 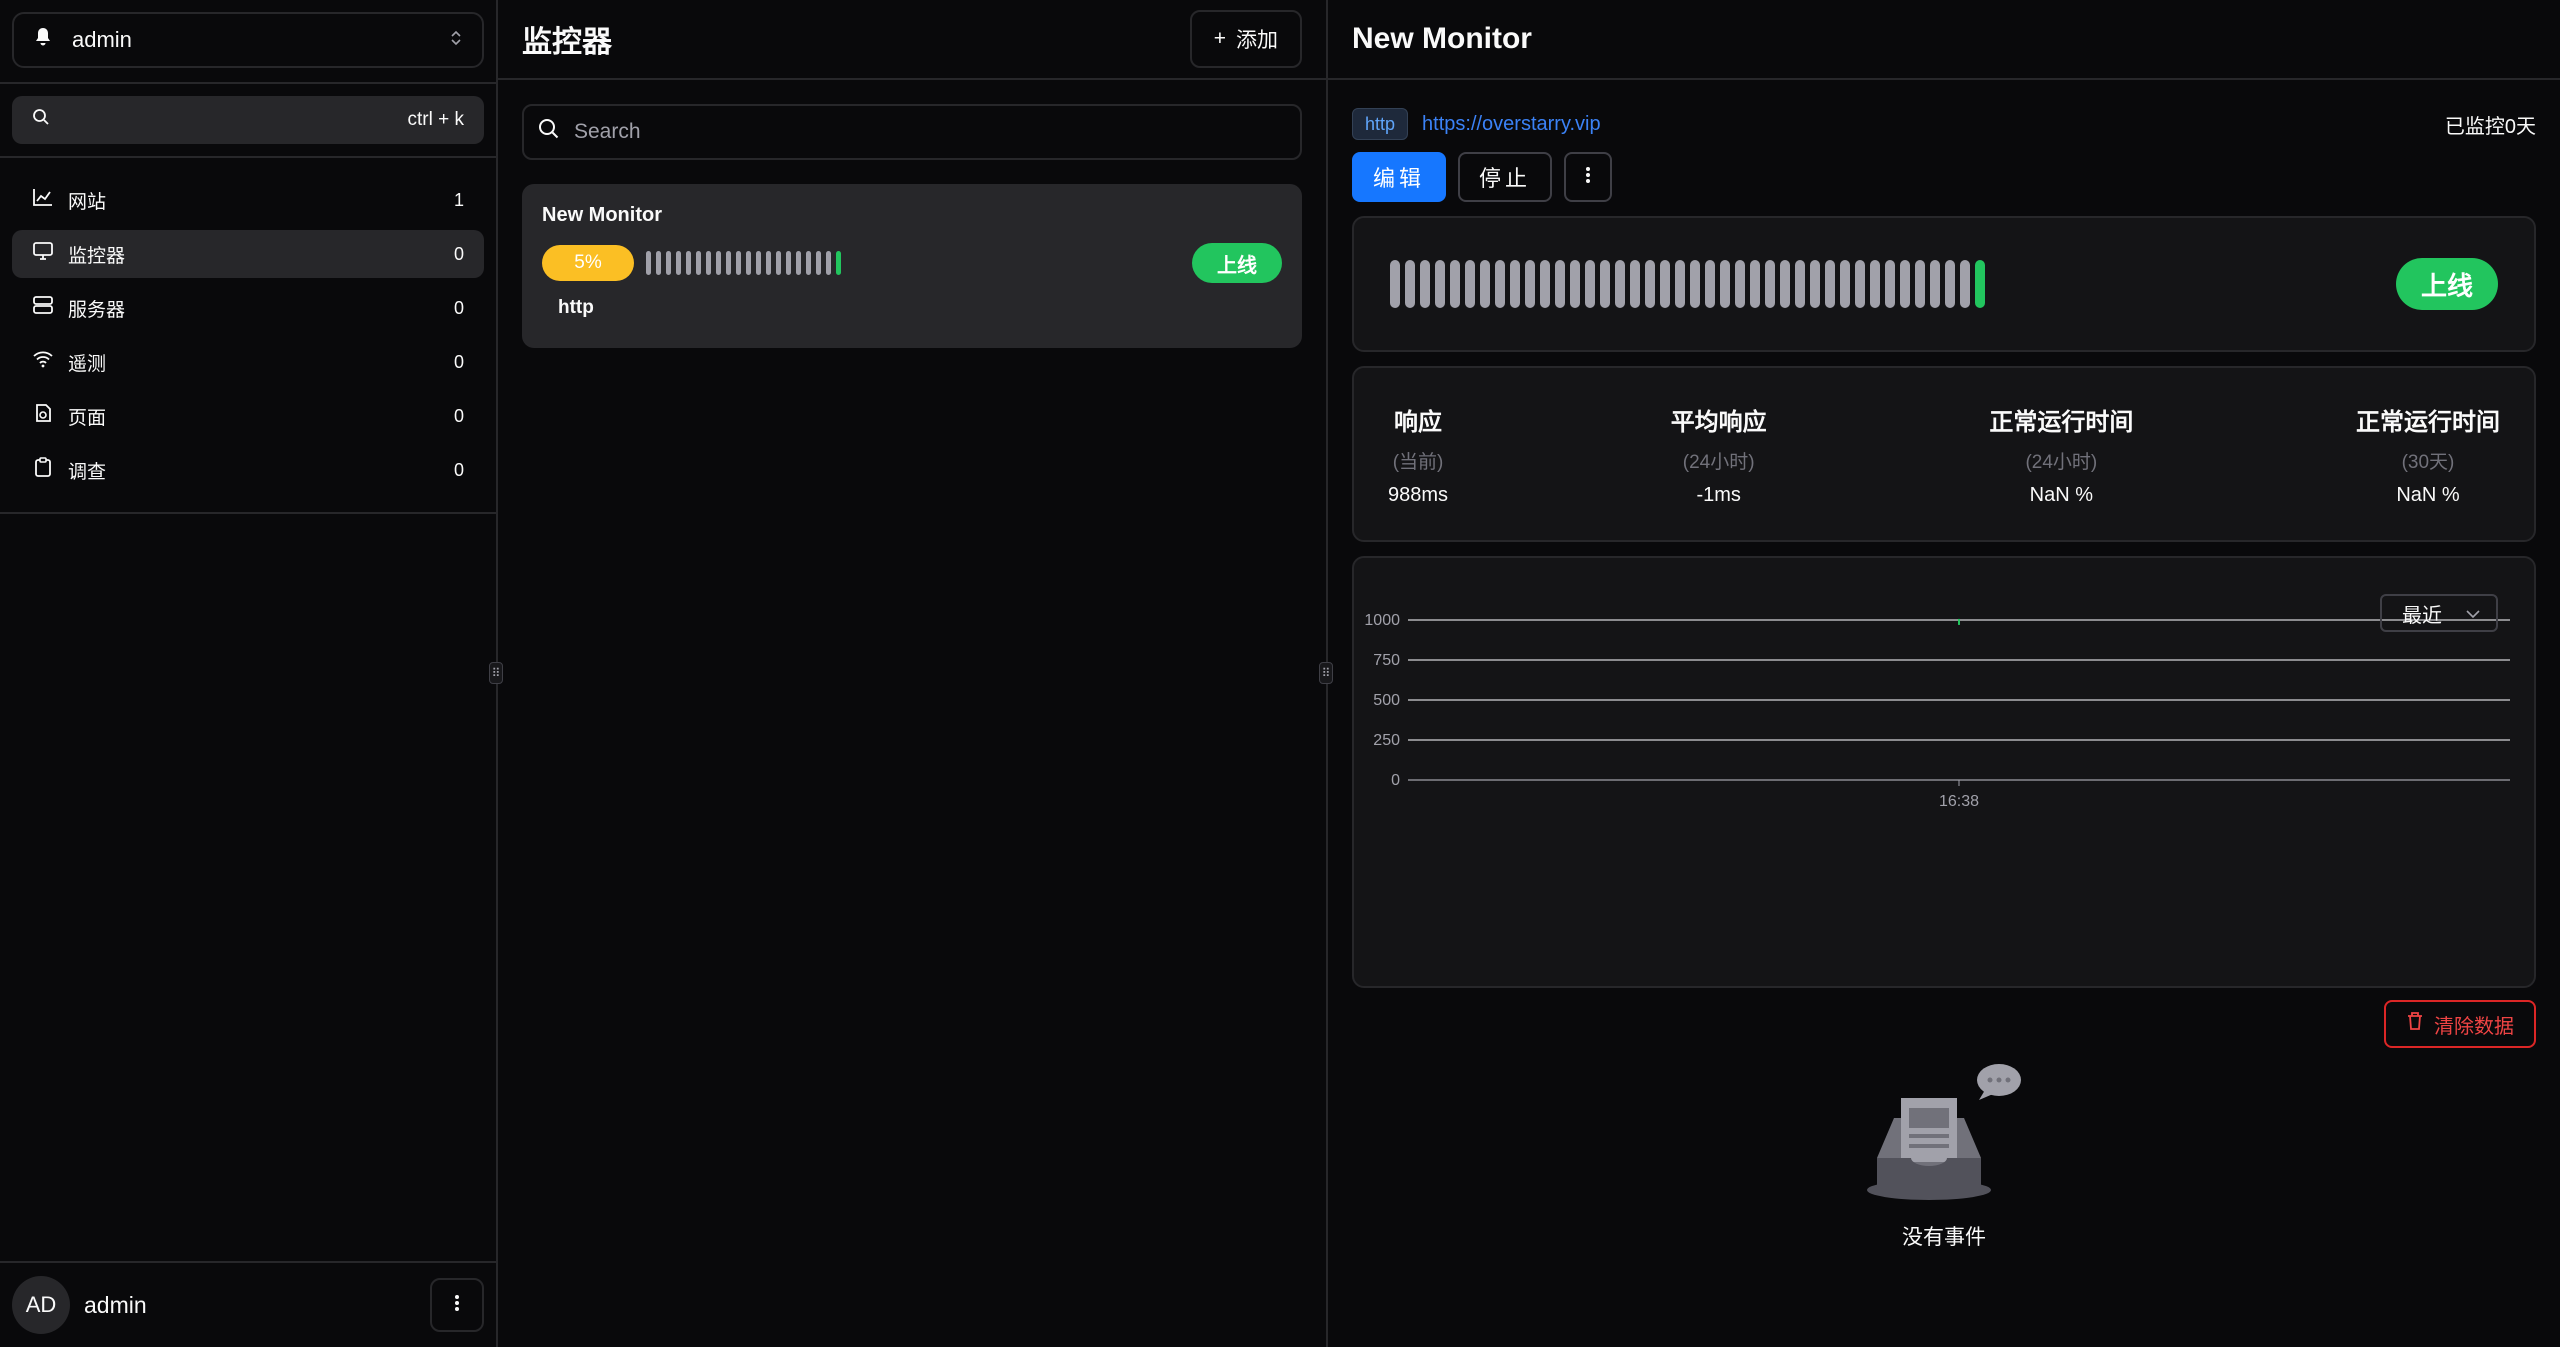 I want to click on heartbeat-bar, so click(x=1893, y=284).